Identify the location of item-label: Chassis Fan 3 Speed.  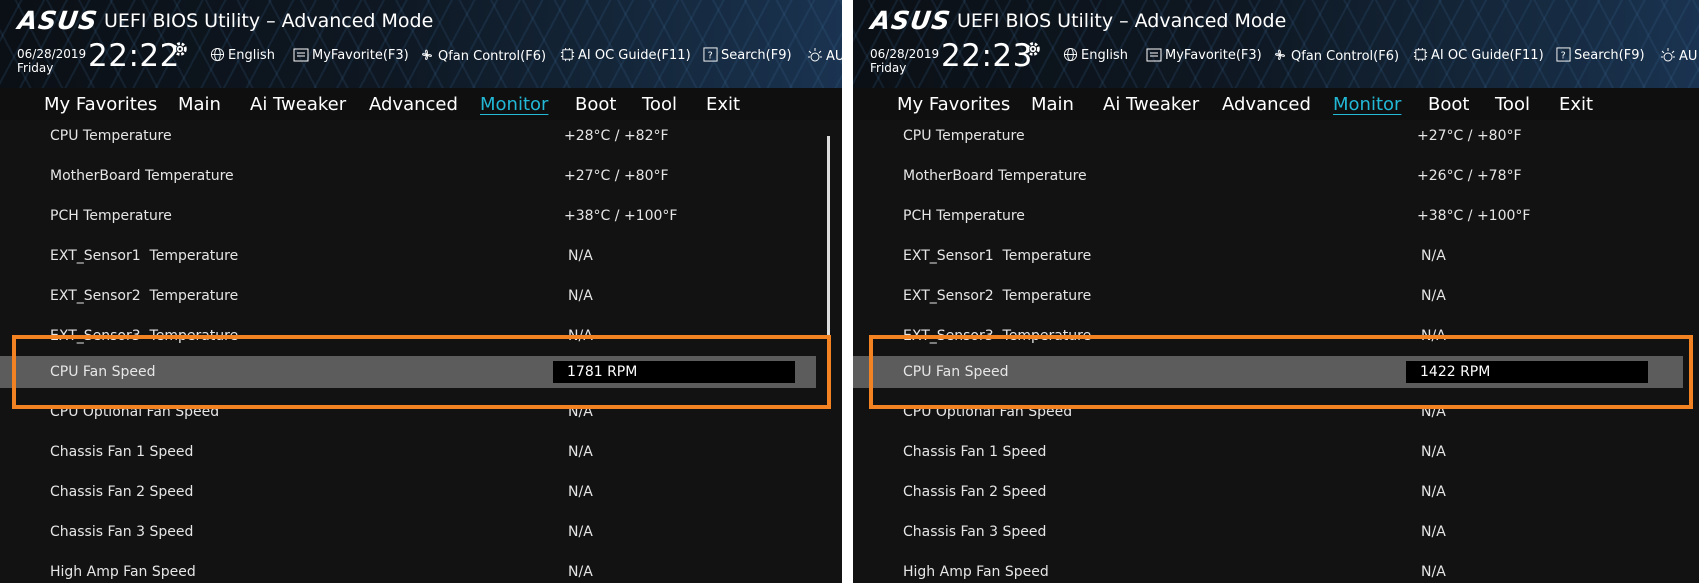
(122, 532).